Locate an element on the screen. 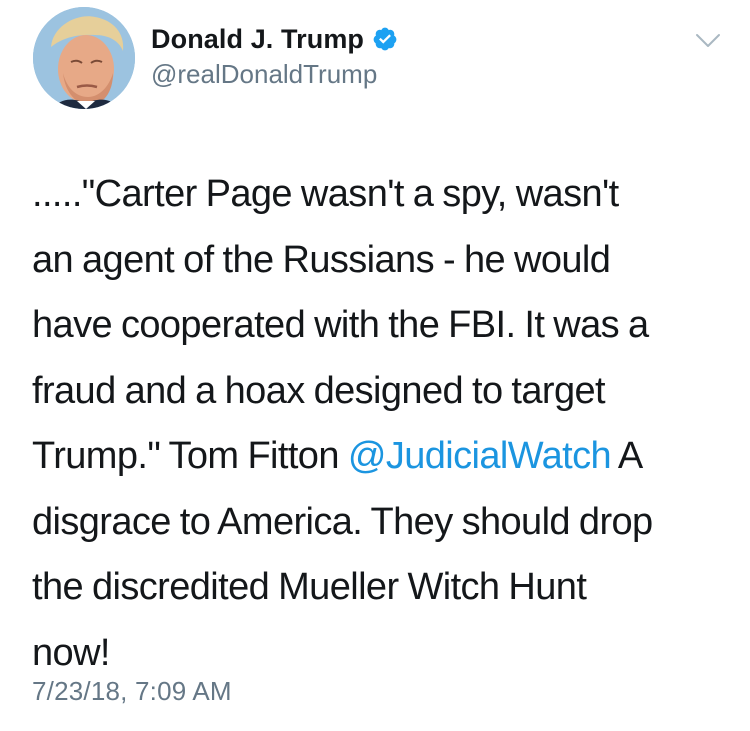 Image resolution: width=750 pixels, height=731 pixels. tweet-text-line: have cooperated with the FBI. It was a is located at coordinates (382, 326).